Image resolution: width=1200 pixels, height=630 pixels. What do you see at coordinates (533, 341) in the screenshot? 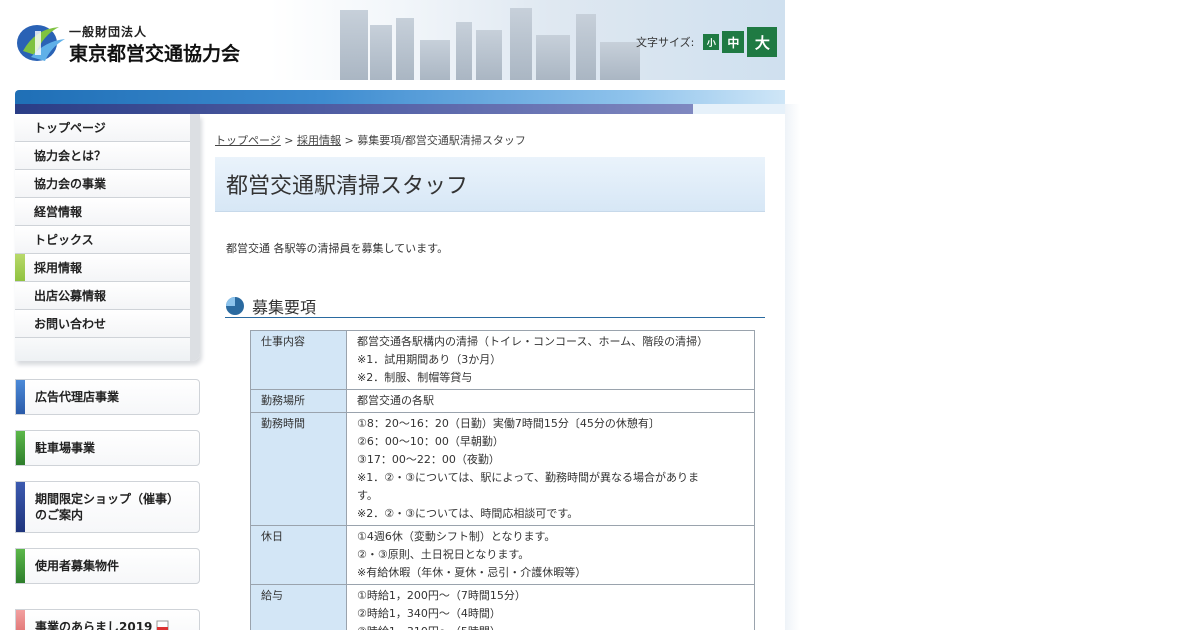
I see `table-cell-line: 都営交通各駅構内の清掃（トイレ・コンコース、ホーム、階段の清掃）` at bounding box center [533, 341].